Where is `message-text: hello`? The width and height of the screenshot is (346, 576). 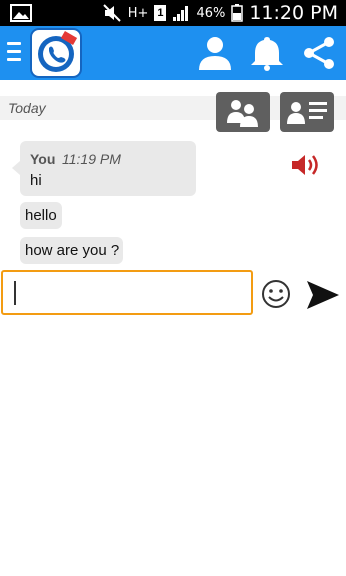 message-text: hello is located at coordinates (41, 215).